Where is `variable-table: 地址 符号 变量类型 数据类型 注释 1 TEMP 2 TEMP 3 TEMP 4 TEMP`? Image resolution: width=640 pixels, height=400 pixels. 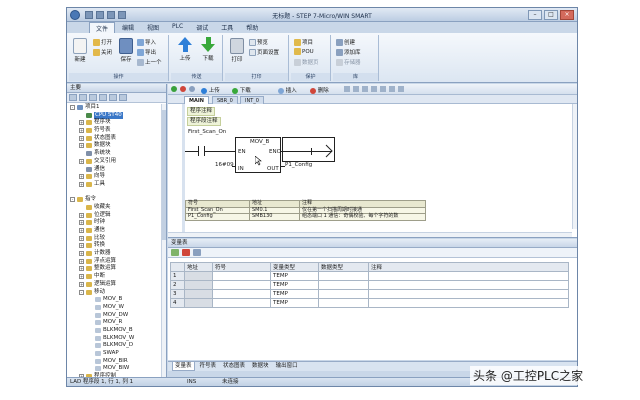 variable-table: 地址 符号 变量类型 数据类型 注释 1 TEMP 2 TEMP 3 TEMP 4 TEMP is located at coordinates (369, 285).